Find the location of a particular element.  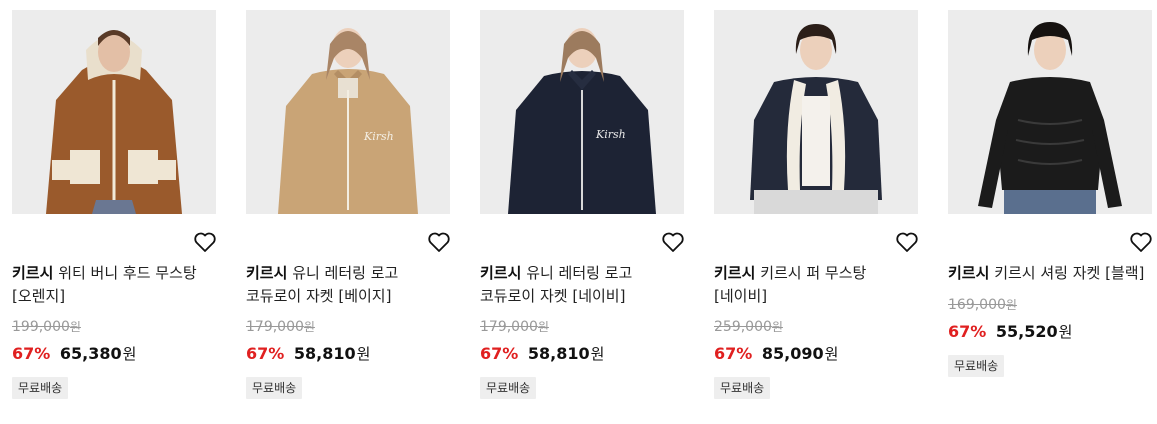

product-title: 키르시 키르시 퍼 무스탕 [네이비] is located at coordinates (818, 285).